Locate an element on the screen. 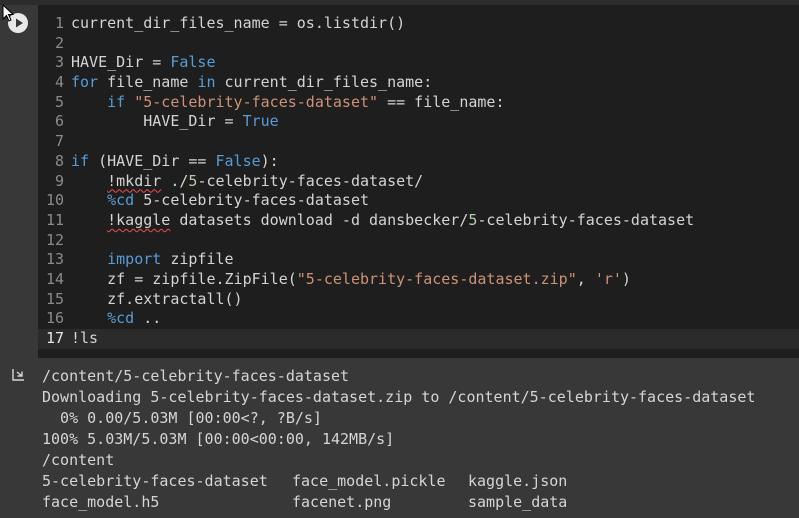  code-token: file_name is located at coordinates (148, 82).